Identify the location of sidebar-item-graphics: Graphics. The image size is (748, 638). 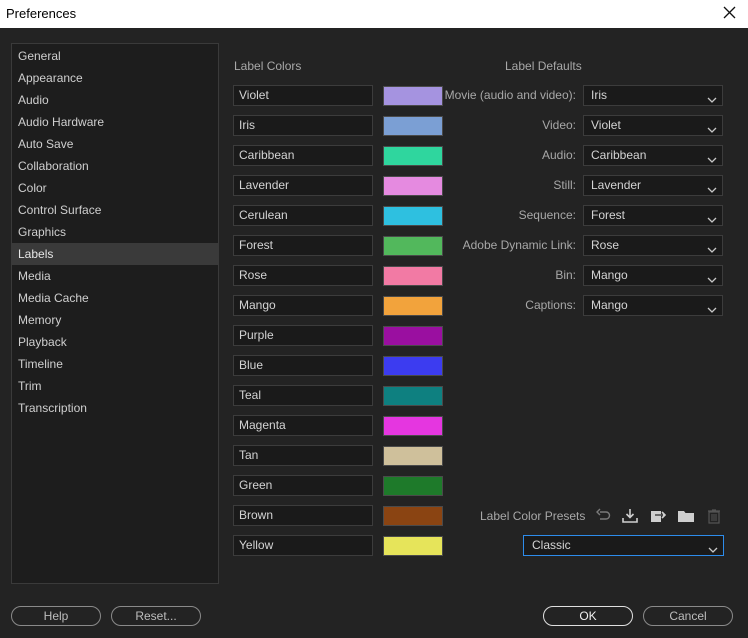
(115, 232).